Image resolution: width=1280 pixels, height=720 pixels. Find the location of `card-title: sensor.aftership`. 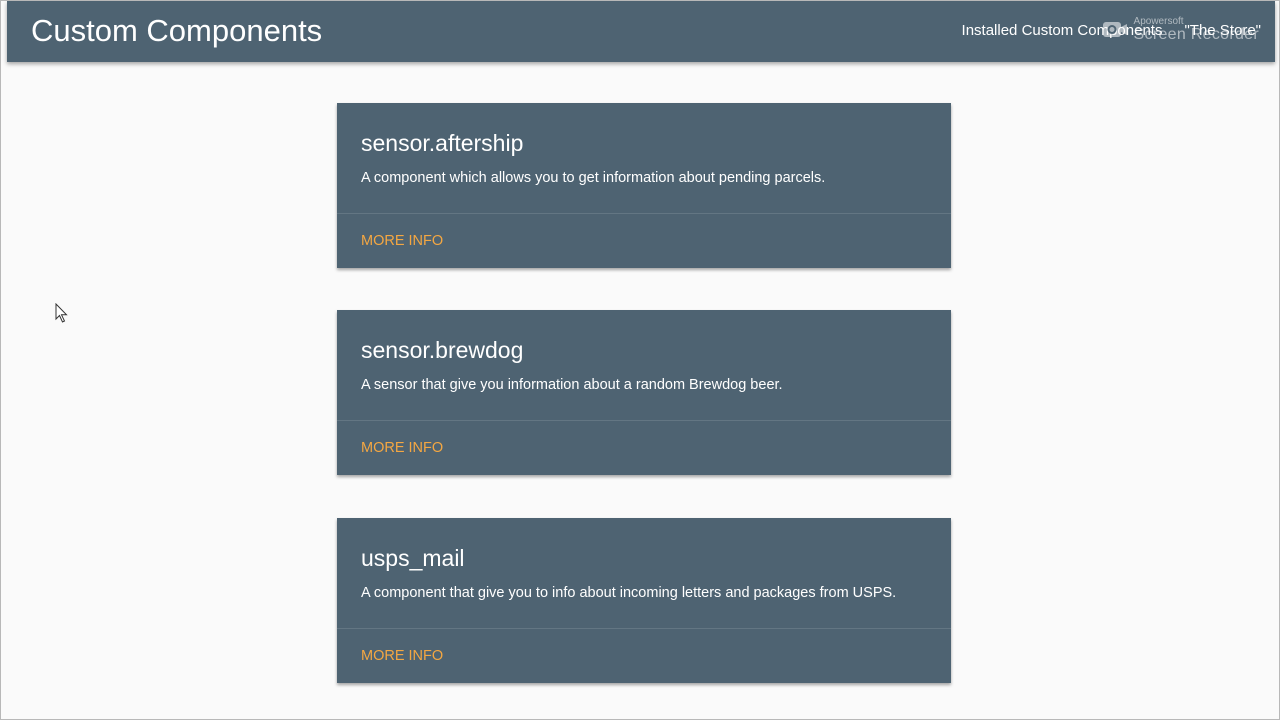

card-title: sensor.aftership is located at coordinates (442, 143).